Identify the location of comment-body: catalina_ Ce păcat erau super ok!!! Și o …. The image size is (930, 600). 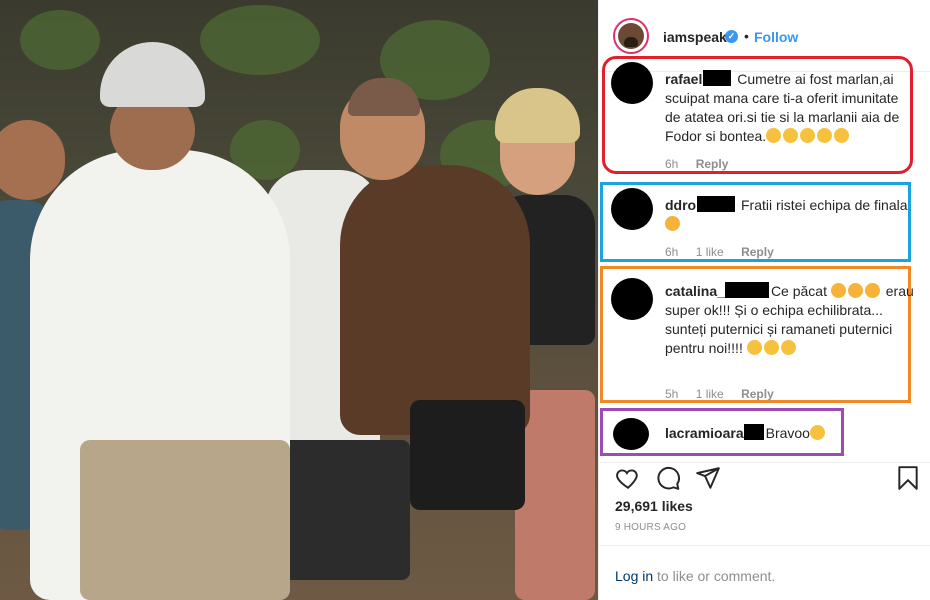
(790, 320).